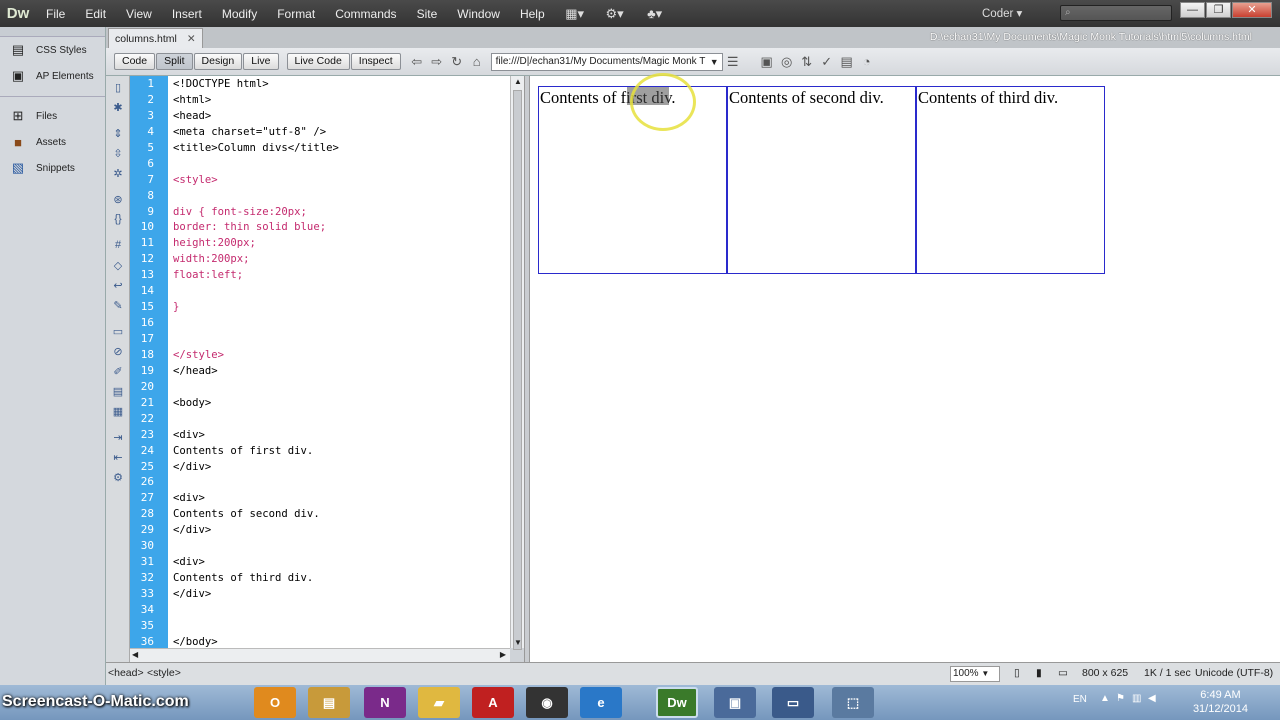 The width and height of the screenshot is (1280, 720). What do you see at coordinates (118, 305) in the screenshot?
I see `syntax-coloring-icon: ✎` at bounding box center [118, 305].